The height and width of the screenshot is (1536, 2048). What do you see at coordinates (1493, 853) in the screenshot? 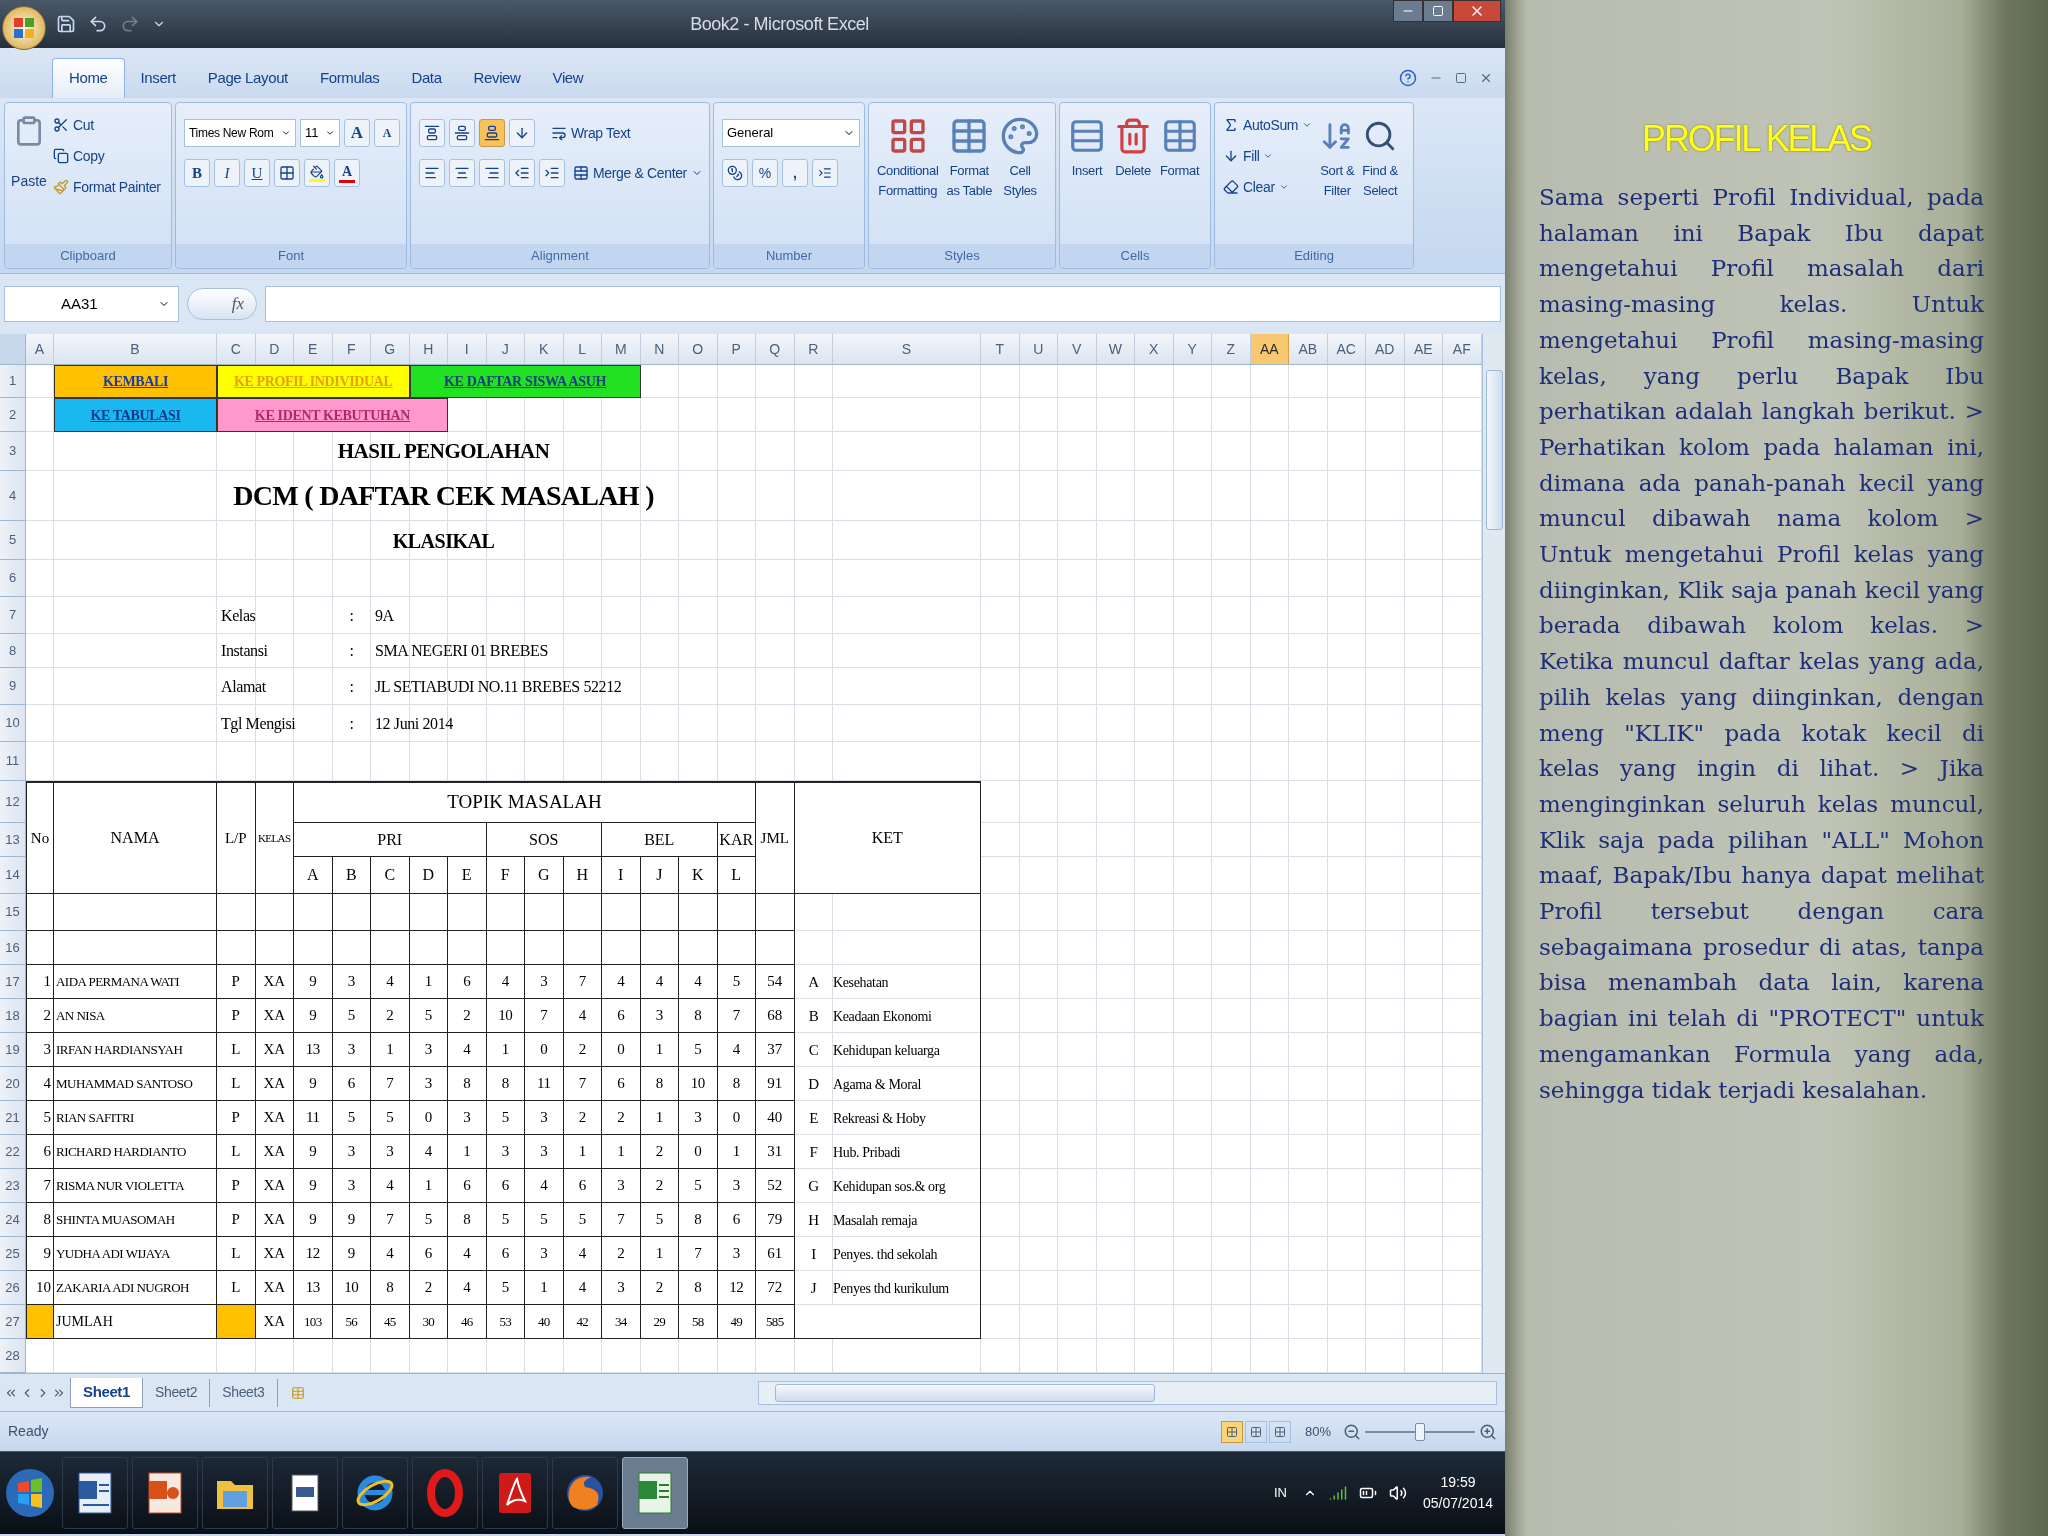
I see `vertical-scrollbar` at bounding box center [1493, 853].